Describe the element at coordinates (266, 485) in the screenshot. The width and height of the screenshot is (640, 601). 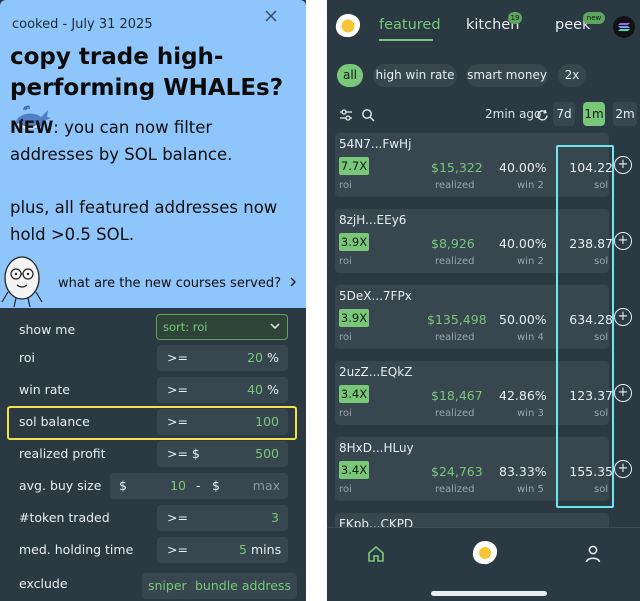
I see `avg-buy-max-placeholder: max` at that location.